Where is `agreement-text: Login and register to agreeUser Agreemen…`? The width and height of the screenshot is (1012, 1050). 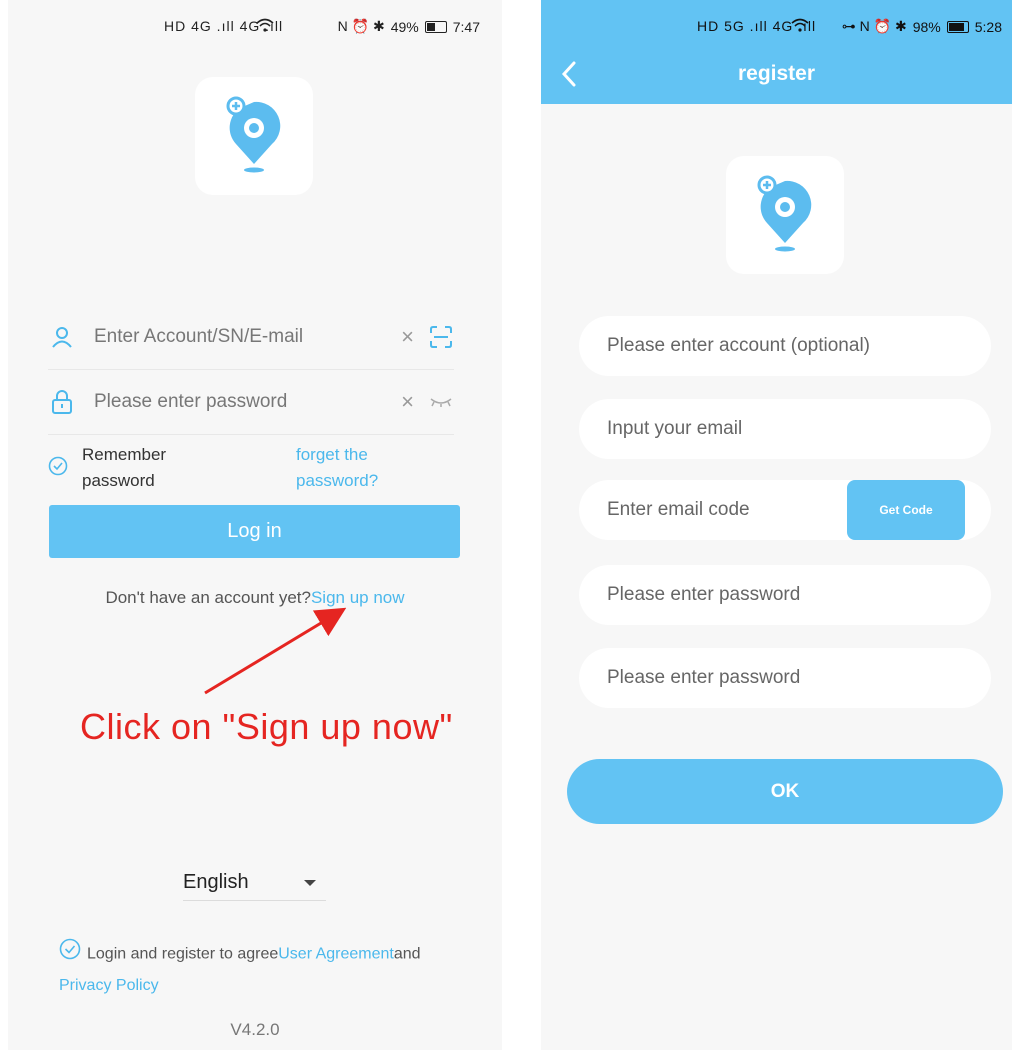
agreement-text: Login and register to agreeUser Agreemen… is located at coordinates (264, 969).